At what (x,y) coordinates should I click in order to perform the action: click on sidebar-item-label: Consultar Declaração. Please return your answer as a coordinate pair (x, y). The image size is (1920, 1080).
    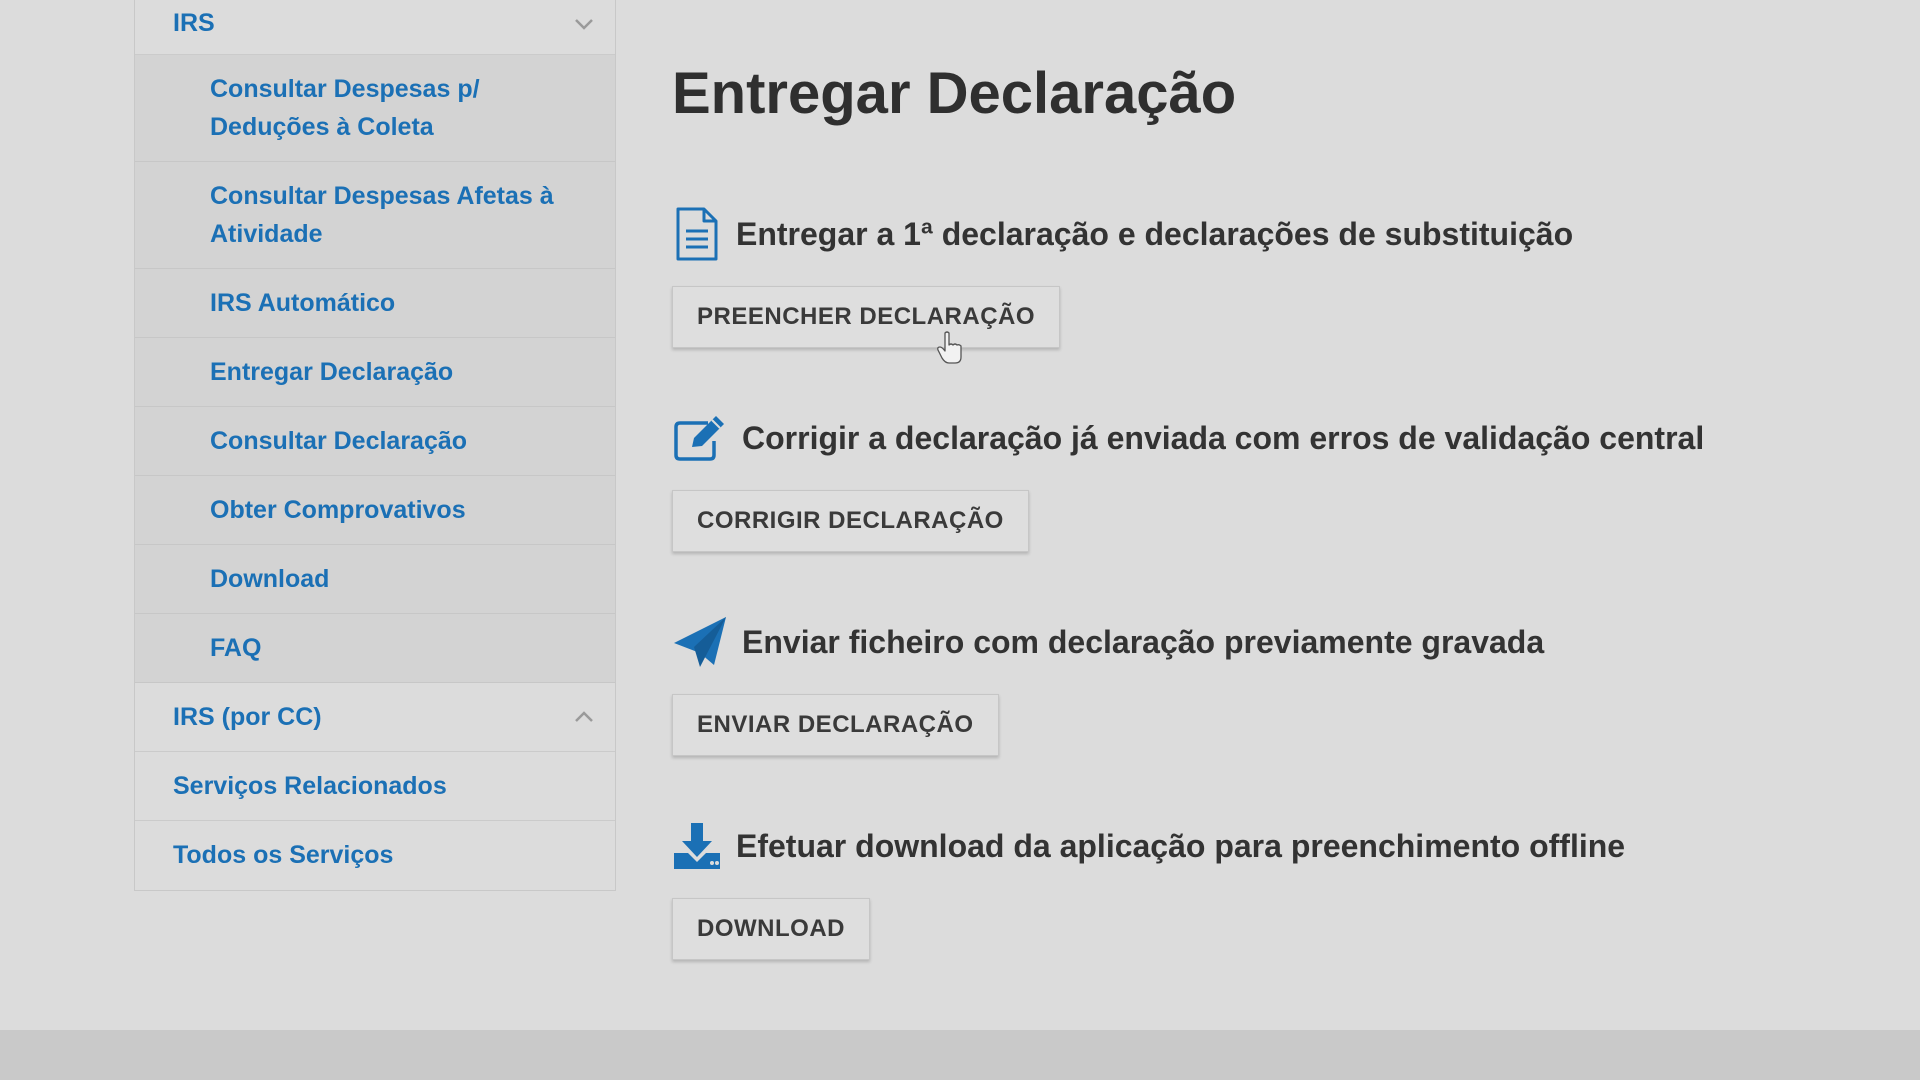
    Looking at the image, I should click on (339, 441).